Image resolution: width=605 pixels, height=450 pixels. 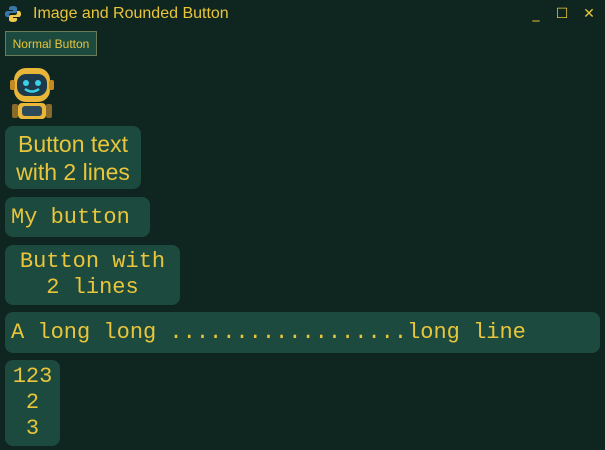 What do you see at coordinates (131, 13) in the screenshot?
I see `window-title: Image and Rounded Button` at bounding box center [131, 13].